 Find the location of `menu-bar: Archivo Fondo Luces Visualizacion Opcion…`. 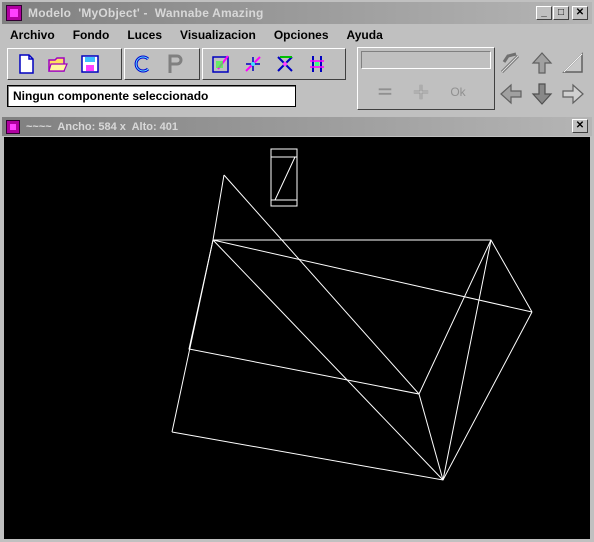

menu-bar: Archivo Fondo Luces Visualizacion Opcion… is located at coordinates (297, 35).